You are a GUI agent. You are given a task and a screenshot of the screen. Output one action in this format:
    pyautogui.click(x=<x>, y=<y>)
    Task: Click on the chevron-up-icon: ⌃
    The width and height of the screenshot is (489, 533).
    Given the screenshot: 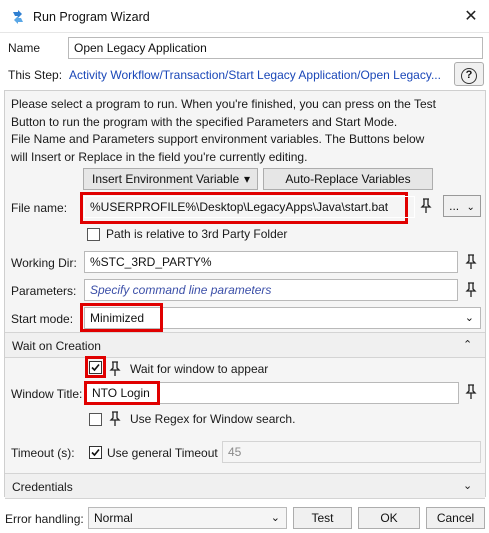 What is the action you would take?
    pyautogui.click(x=468, y=345)
    